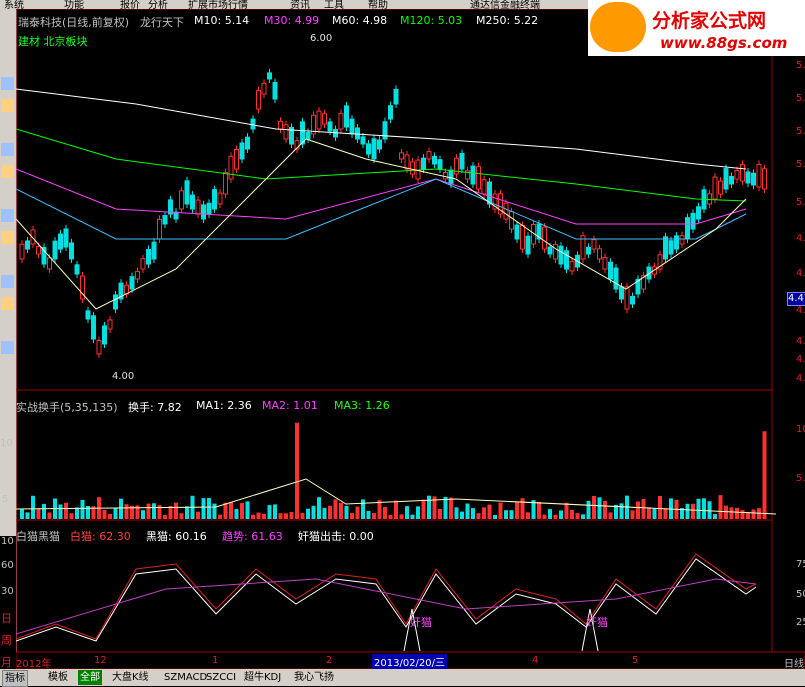  Describe the element at coordinates (123, 376) in the screenshot. I see `low-price-label: 4.00` at that location.